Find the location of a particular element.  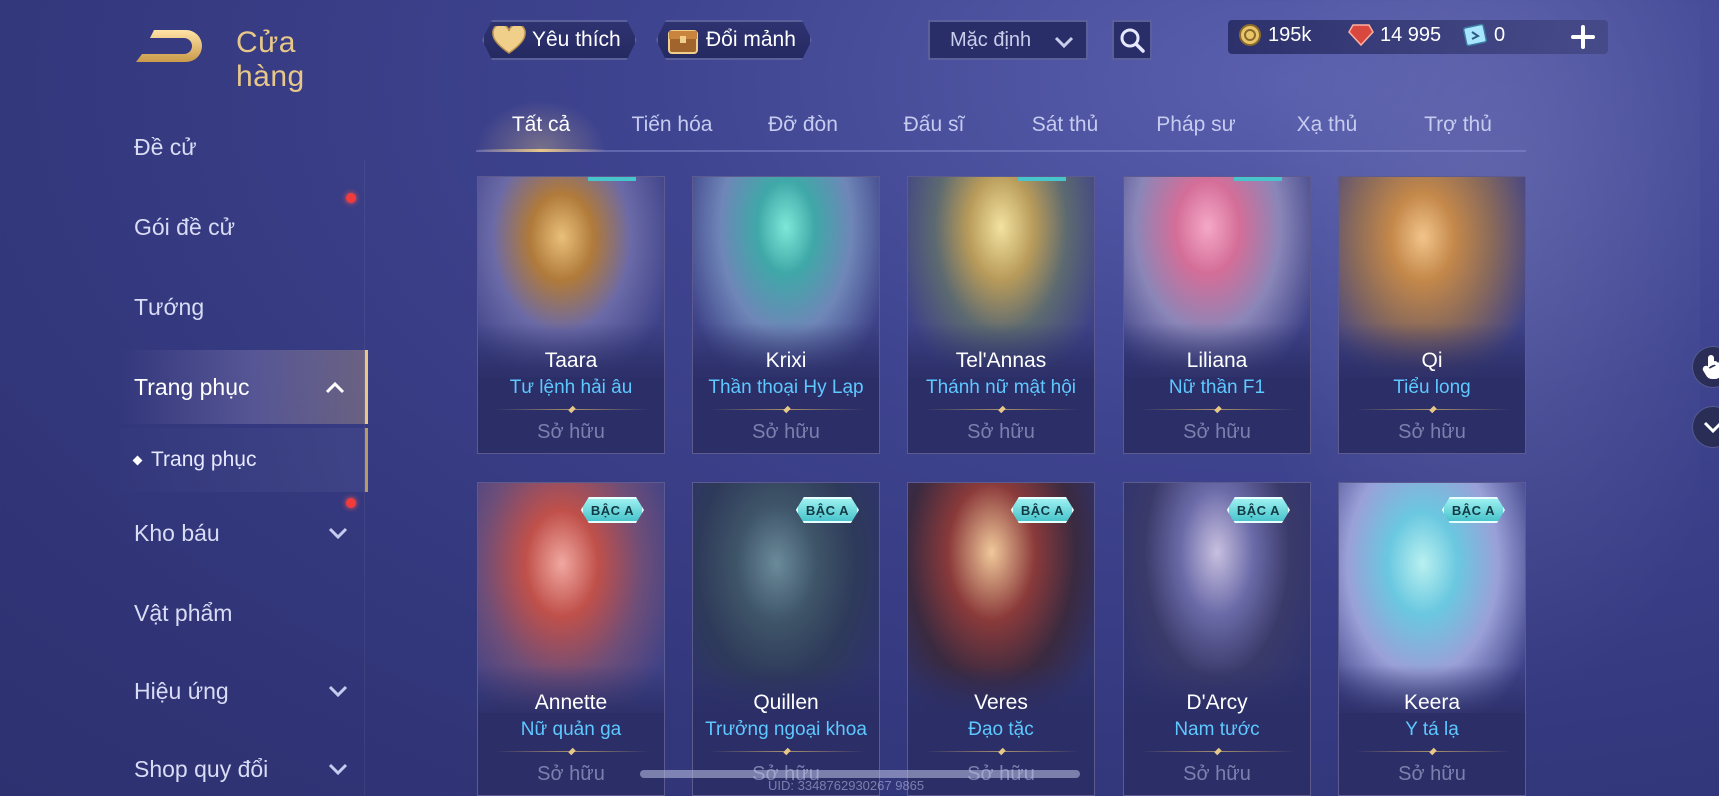

tab-dau-si: Đấu sĩ is located at coordinates (934, 125).